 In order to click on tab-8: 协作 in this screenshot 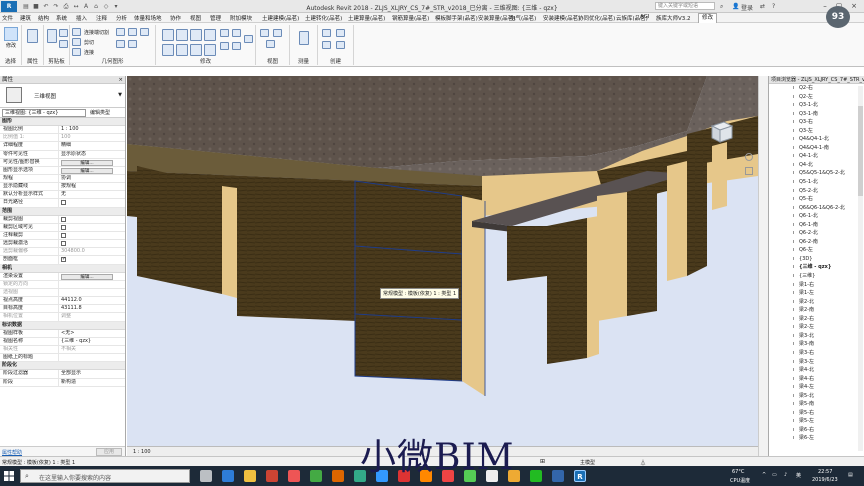, I will do `click(175, 18)`.